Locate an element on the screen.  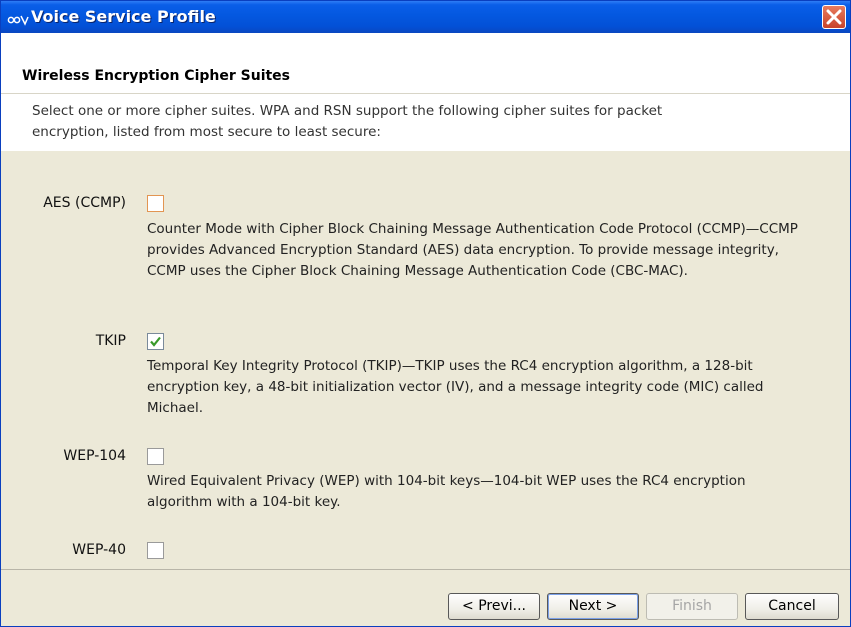
checkbox-aes-ccmp is located at coordinates (155, 203).